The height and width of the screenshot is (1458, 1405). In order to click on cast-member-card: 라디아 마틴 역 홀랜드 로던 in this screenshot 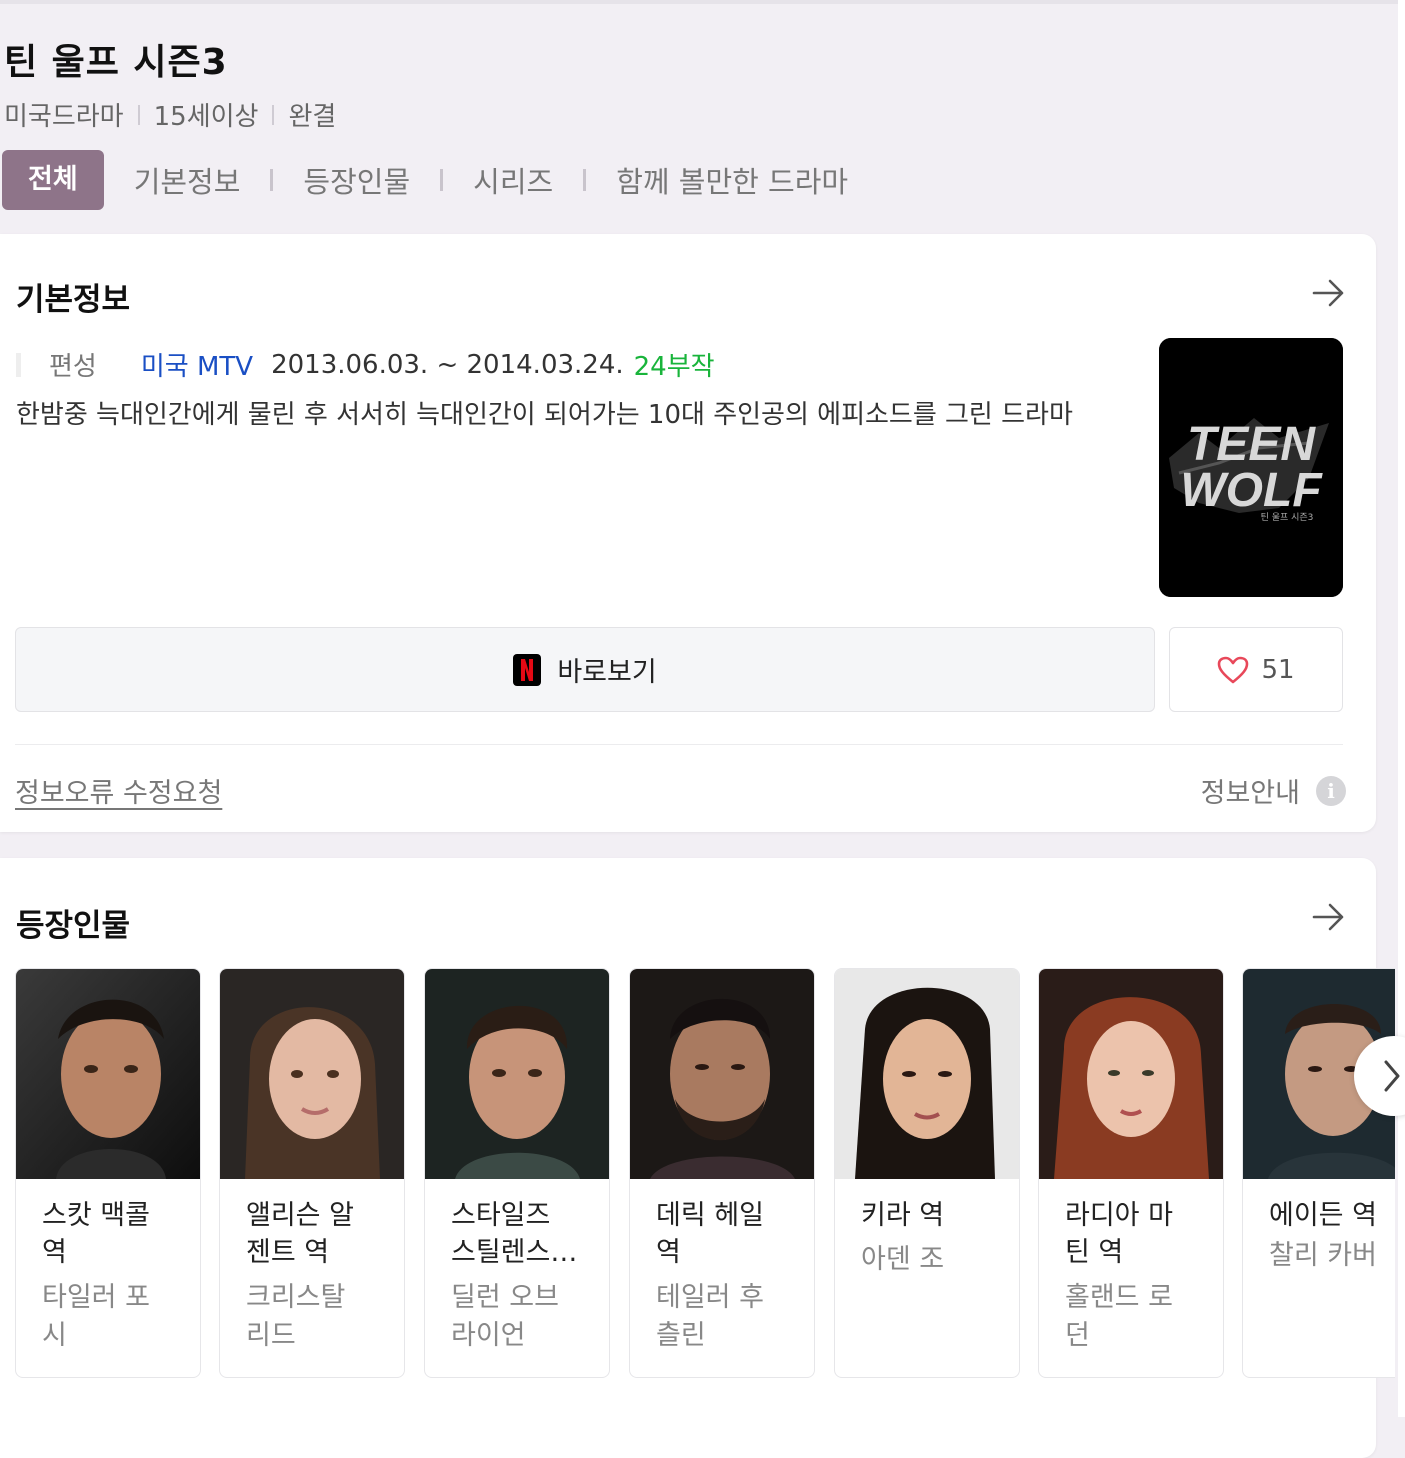, I will do `click(1131, 1173)`.